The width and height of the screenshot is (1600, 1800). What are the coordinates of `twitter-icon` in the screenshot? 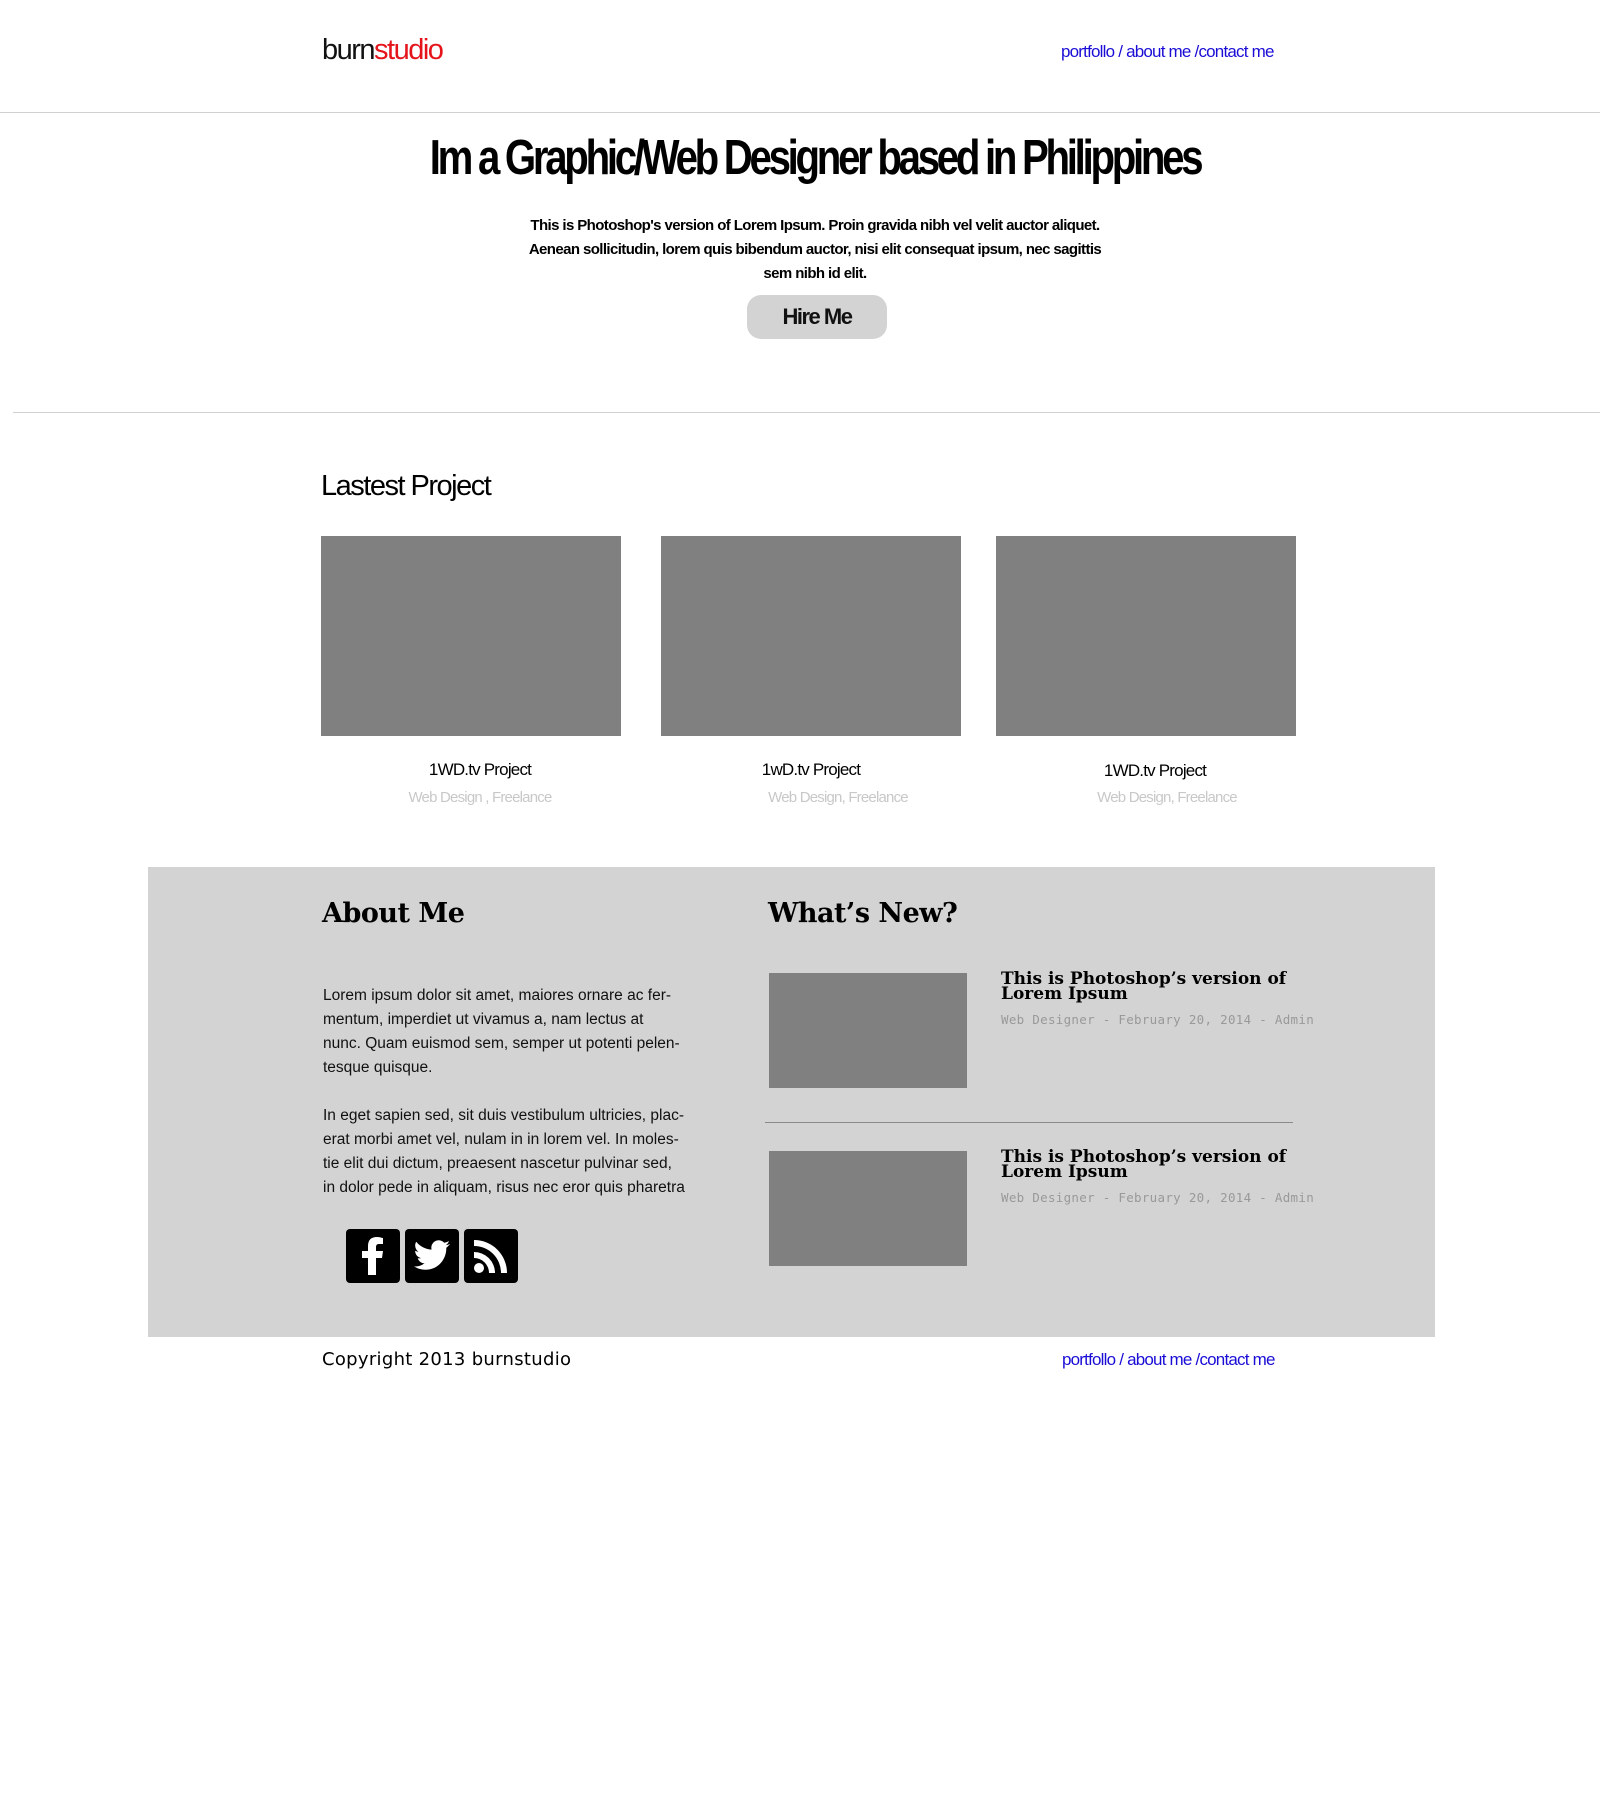 It's located at (432, 1256).